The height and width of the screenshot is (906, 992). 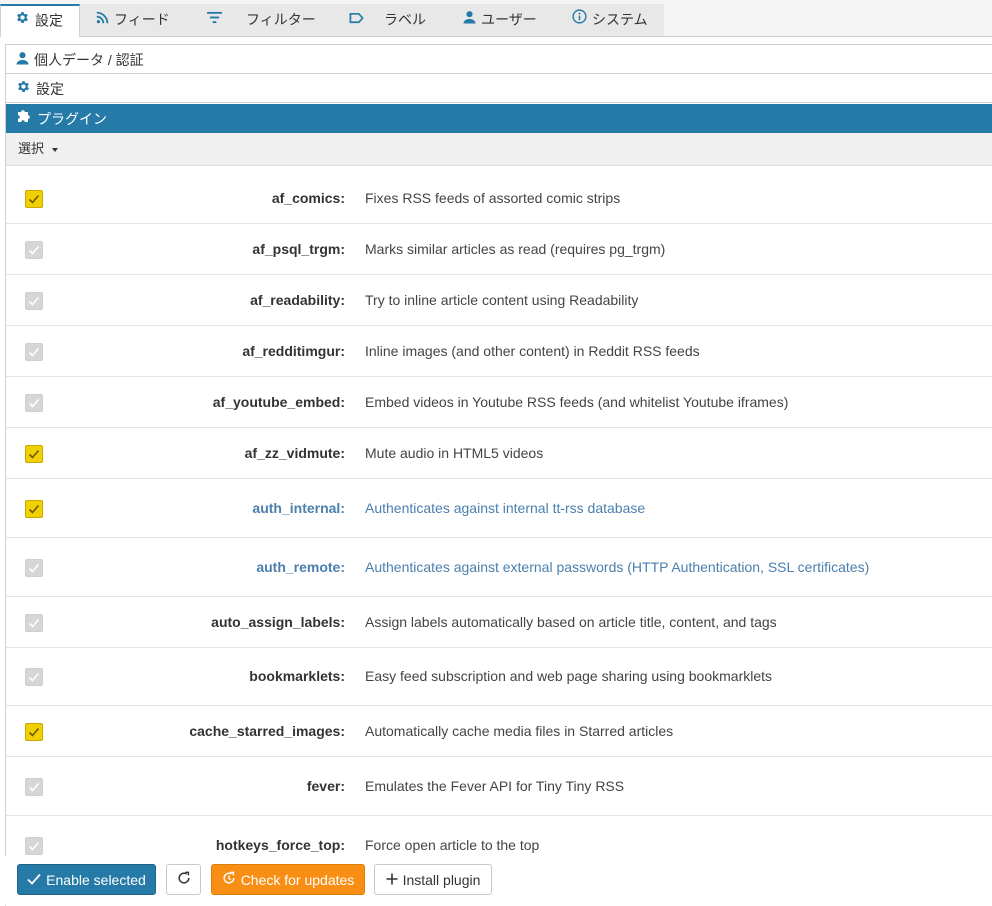 I want to click on rss-icon, so click(x=102, y=19).